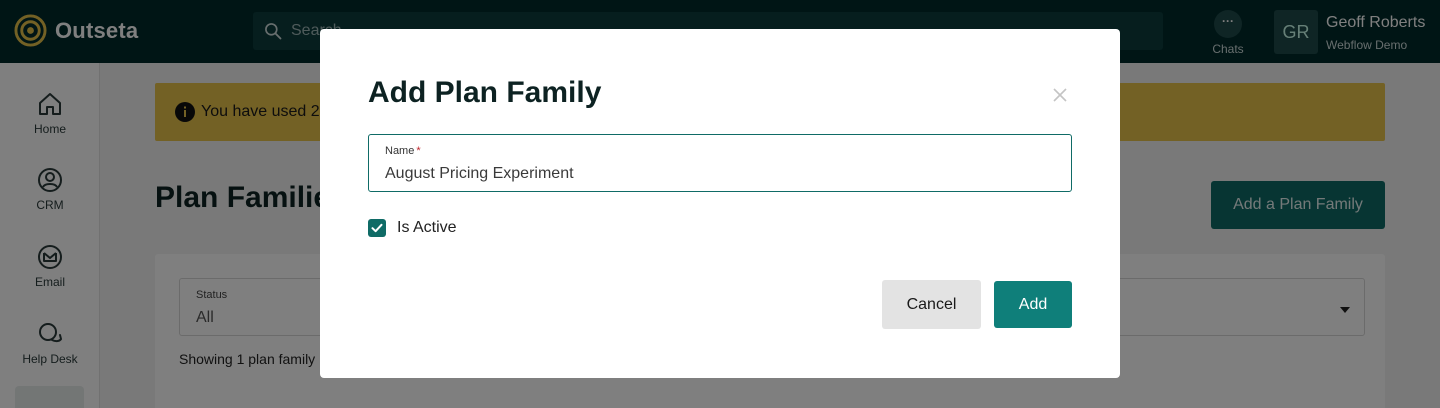 This screenshot has width=1440, height=408. Describe the element at coordinates (715, 174) in the screenshot. I see `name-input` at that location.